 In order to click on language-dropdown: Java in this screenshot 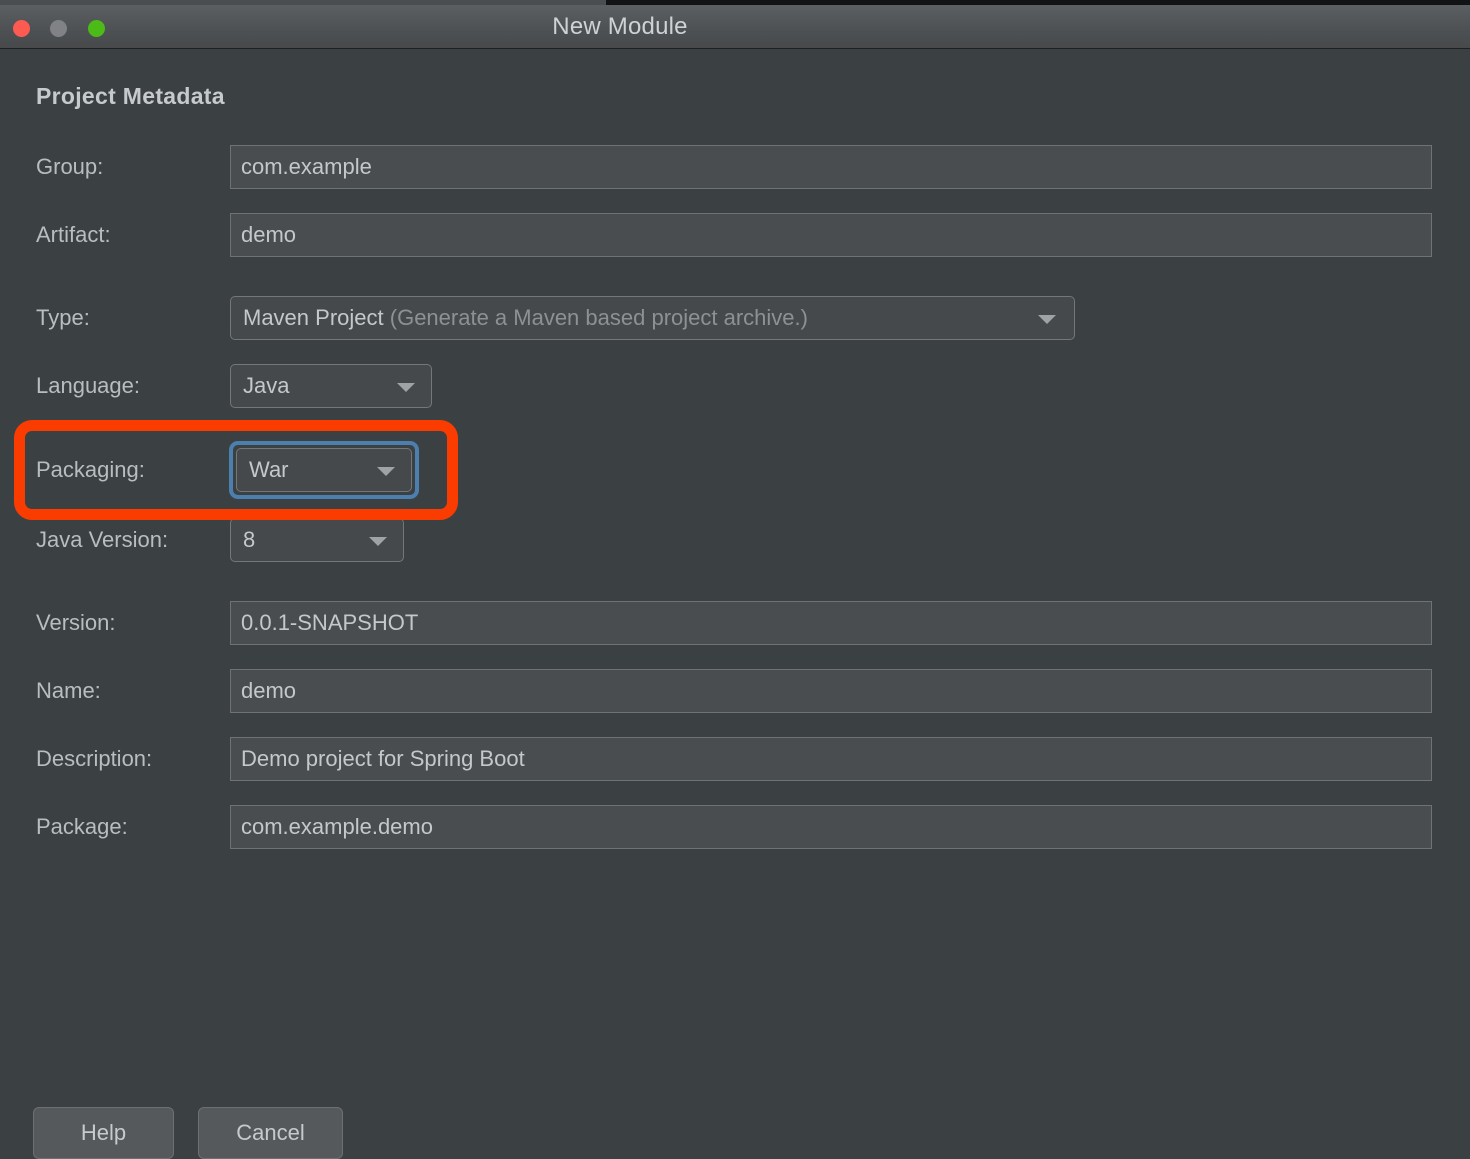, I will do `click(331, 386)`.